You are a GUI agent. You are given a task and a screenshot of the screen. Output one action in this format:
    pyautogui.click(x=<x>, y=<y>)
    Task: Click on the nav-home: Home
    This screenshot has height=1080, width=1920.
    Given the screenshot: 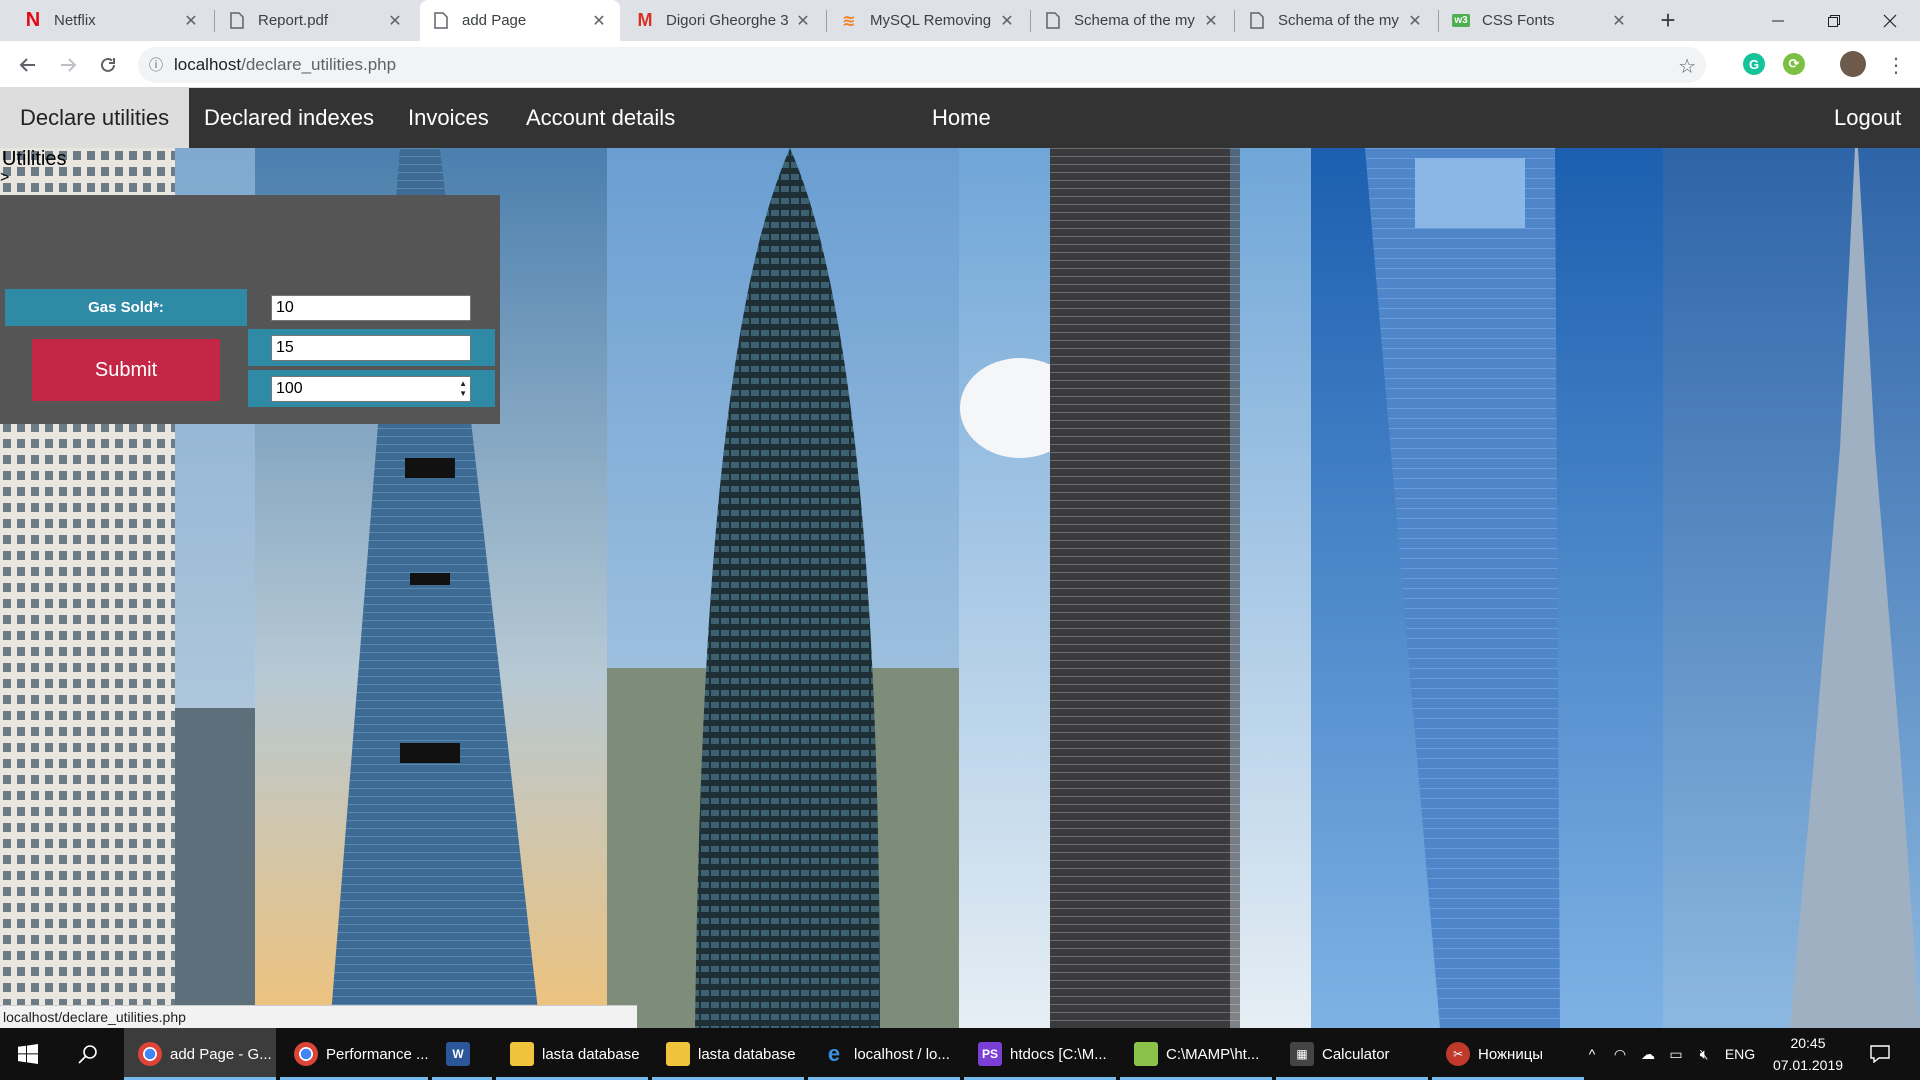 What is the action you would take?
    pyautogui.click(x=961, y=118)
    